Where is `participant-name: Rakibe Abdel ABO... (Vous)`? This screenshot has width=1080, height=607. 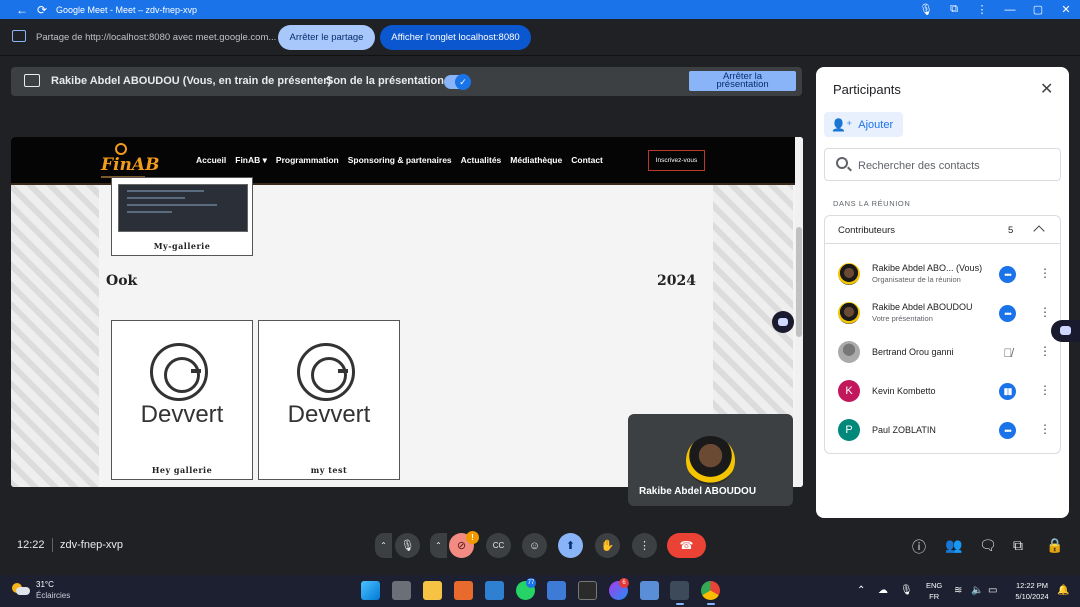 participant-name: Rakibe Abdel ABO... (Vous) is located at coordinates (927, 268).